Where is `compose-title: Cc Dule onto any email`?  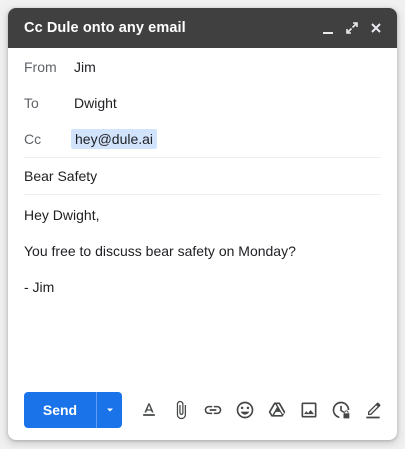
compose-title: Cc Dule onto any email is located at coordinates (105, 28).